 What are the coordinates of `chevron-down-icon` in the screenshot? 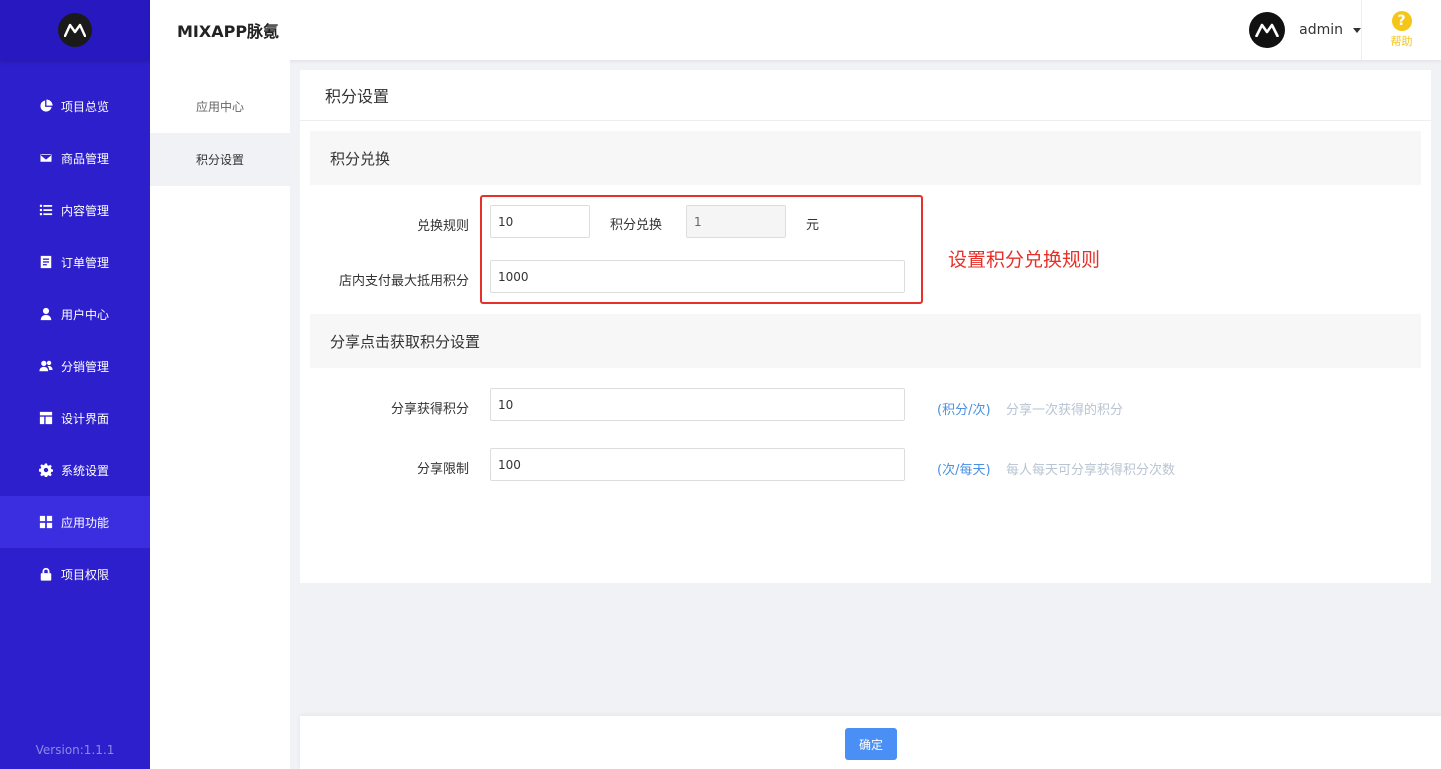 It's located at (1357, 30).